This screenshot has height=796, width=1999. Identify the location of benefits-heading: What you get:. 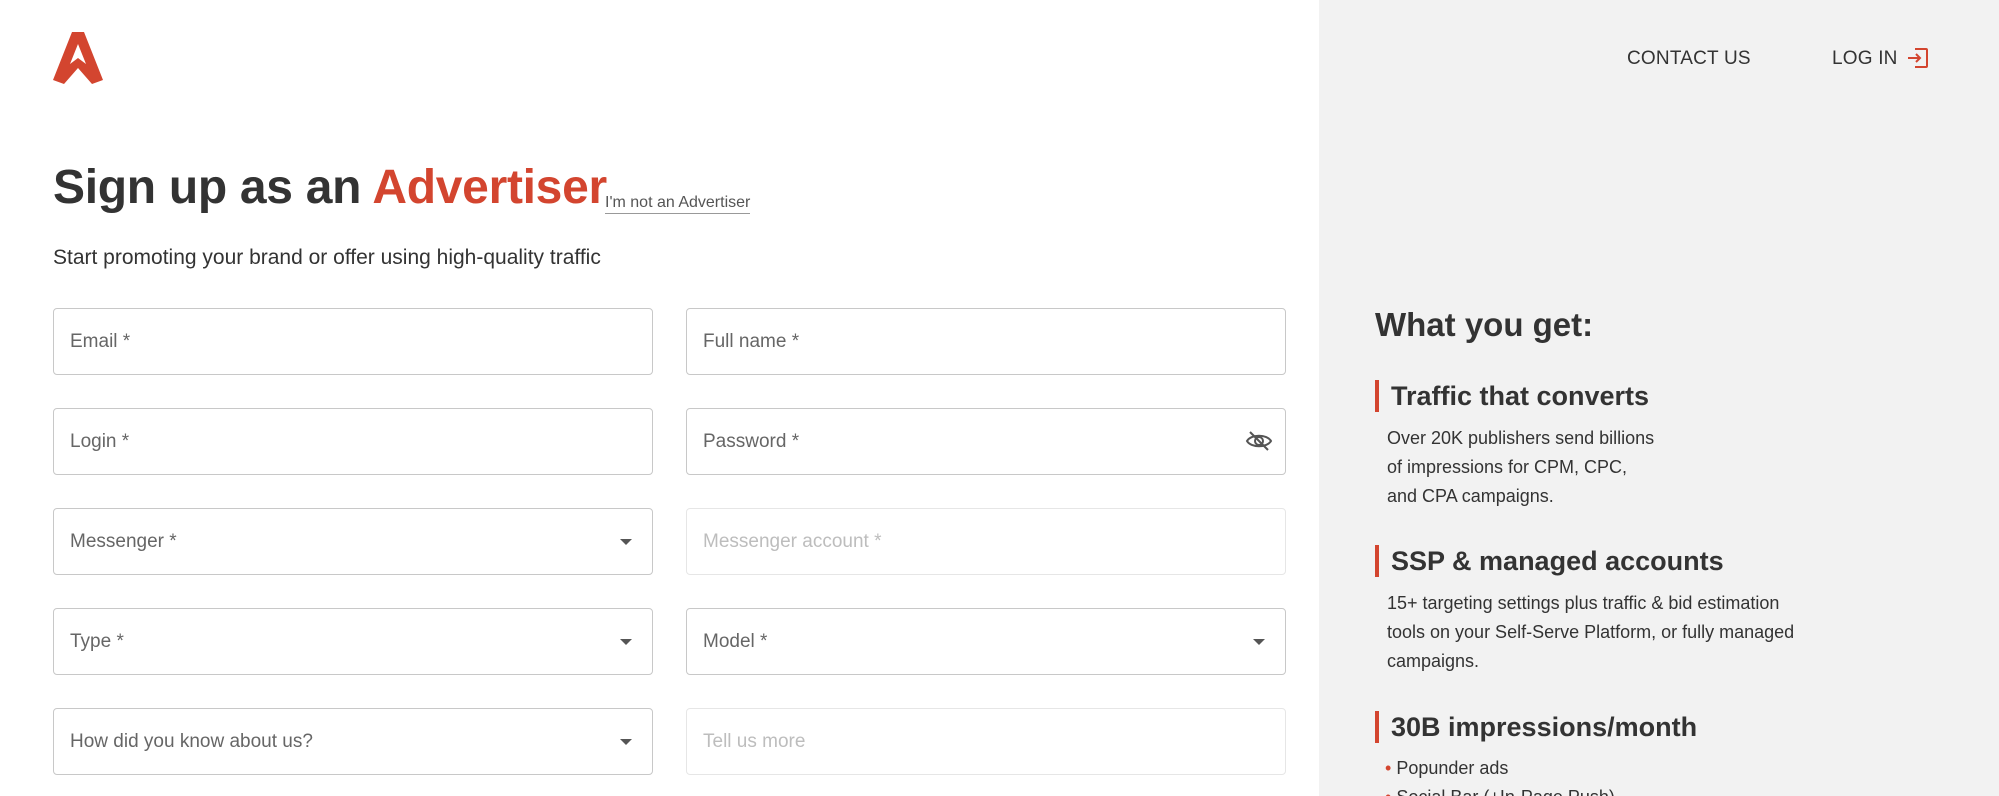
(1484, 324).